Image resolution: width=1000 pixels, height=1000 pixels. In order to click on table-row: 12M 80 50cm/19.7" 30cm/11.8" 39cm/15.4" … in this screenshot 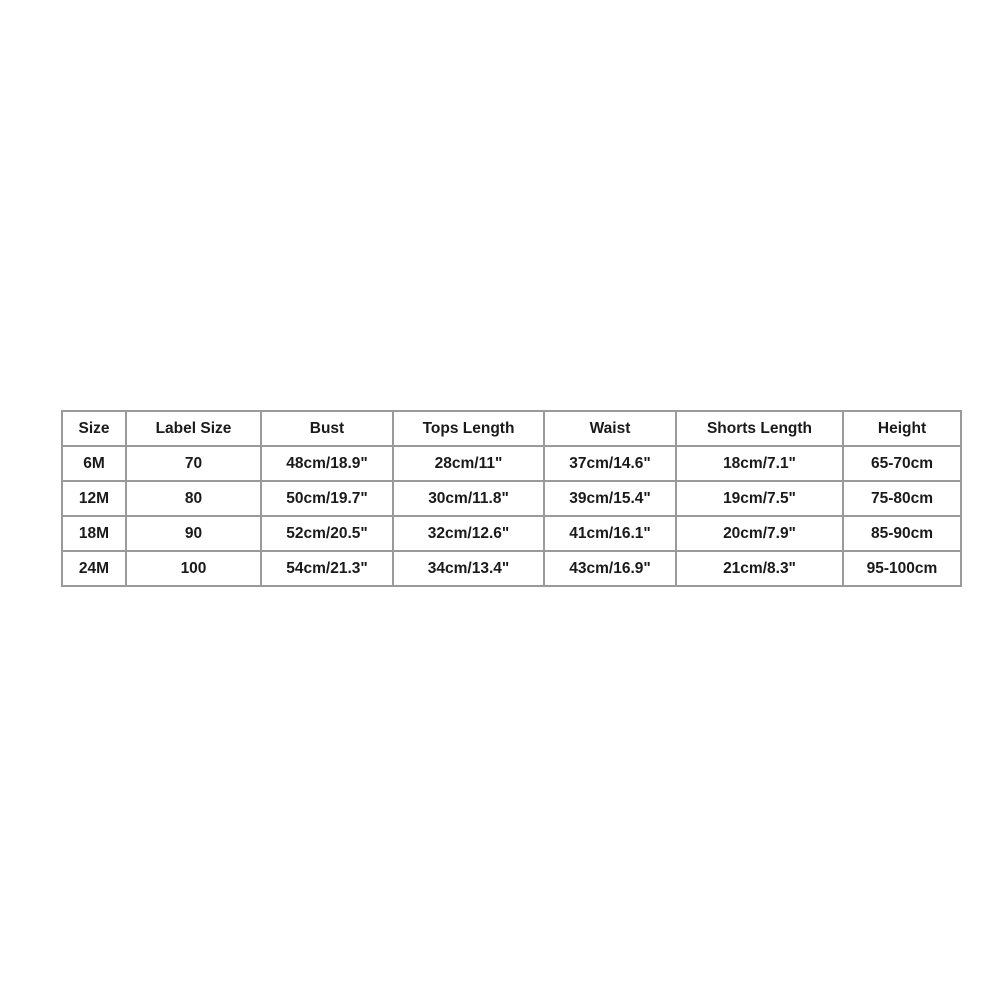, I will do `click(511, 498)`.